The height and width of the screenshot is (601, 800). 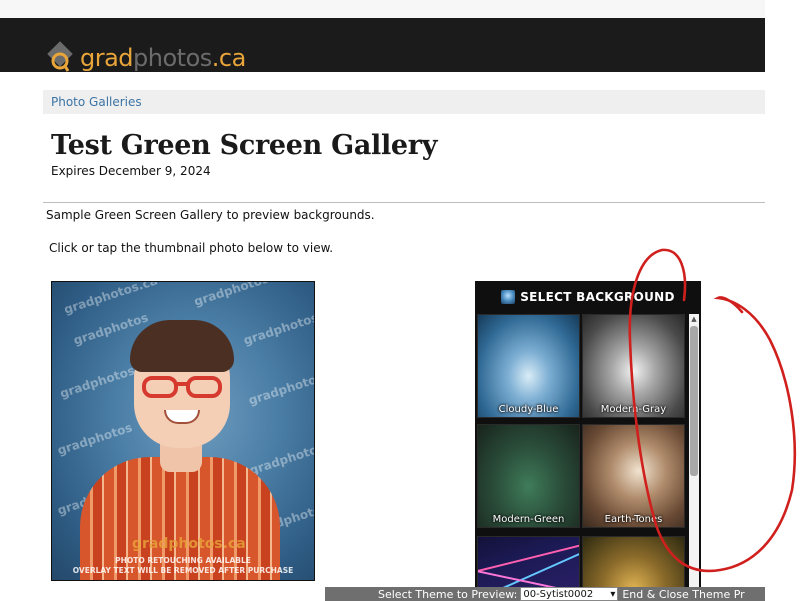 What do you see at coordinates (528, 366) in the screenshot?
I see `background-thumb-cloudy-blue: Cloudy-Blue` at bounding box center [528, 366].